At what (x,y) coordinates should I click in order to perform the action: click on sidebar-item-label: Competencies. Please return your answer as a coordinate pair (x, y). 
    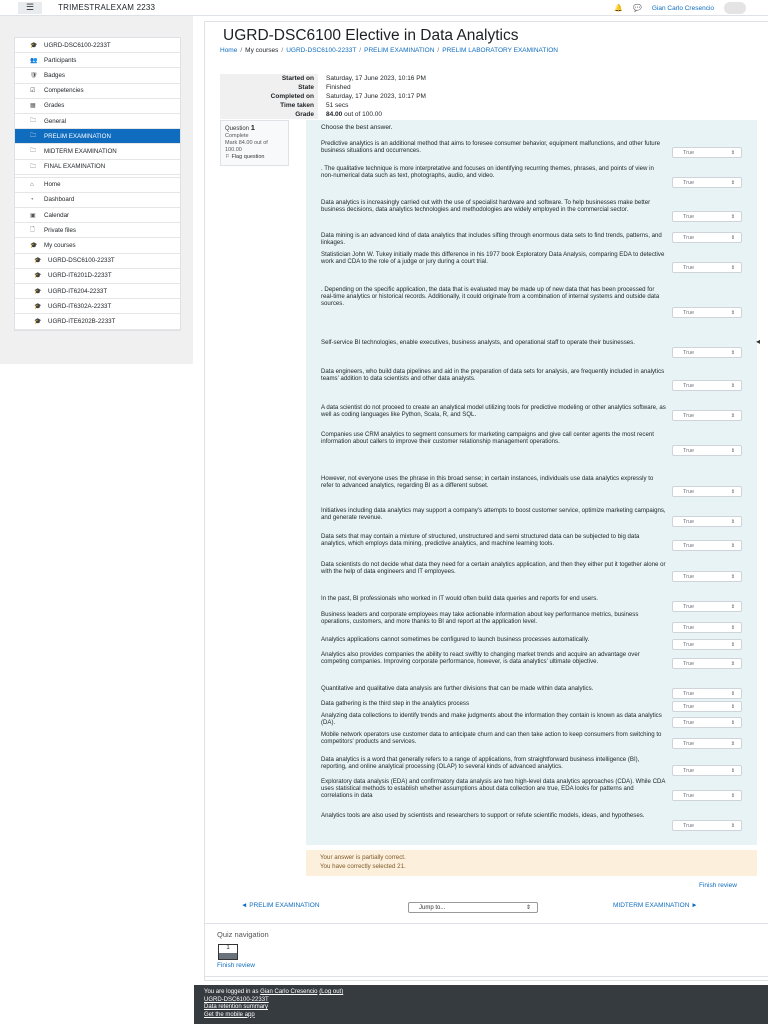
    Looking at the image, I should click on (64, 91).